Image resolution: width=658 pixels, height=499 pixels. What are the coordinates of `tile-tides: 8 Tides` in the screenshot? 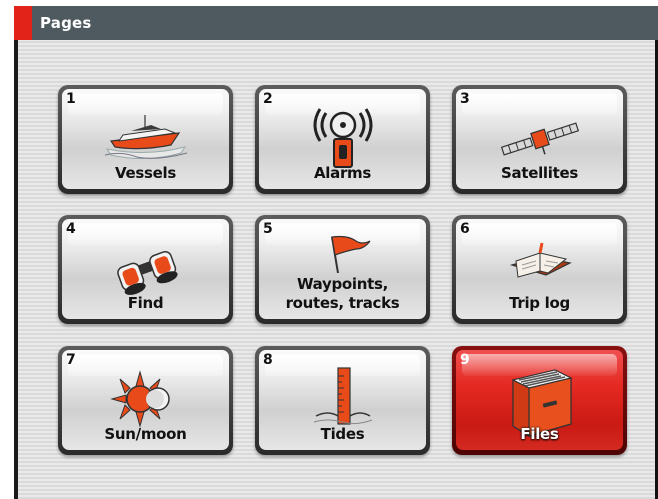 It's located at (342, 400).